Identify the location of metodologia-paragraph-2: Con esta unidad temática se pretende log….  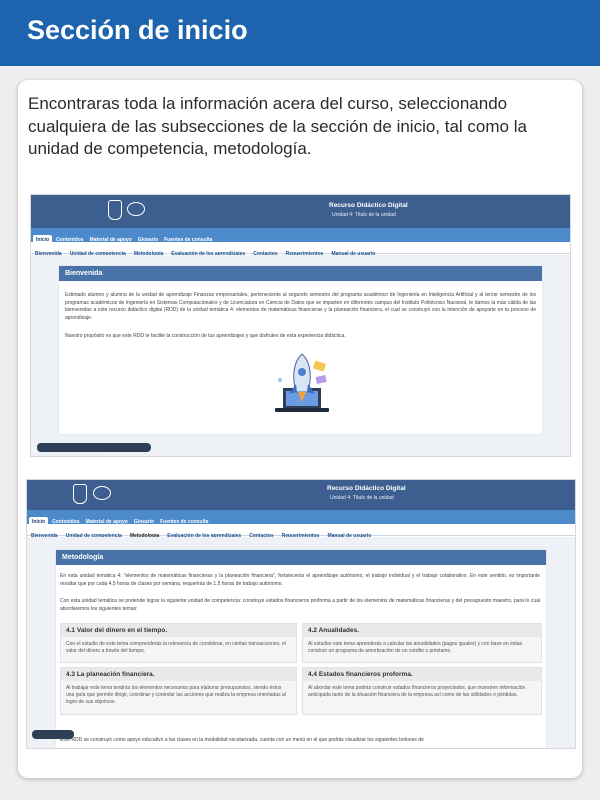
(300, 605).